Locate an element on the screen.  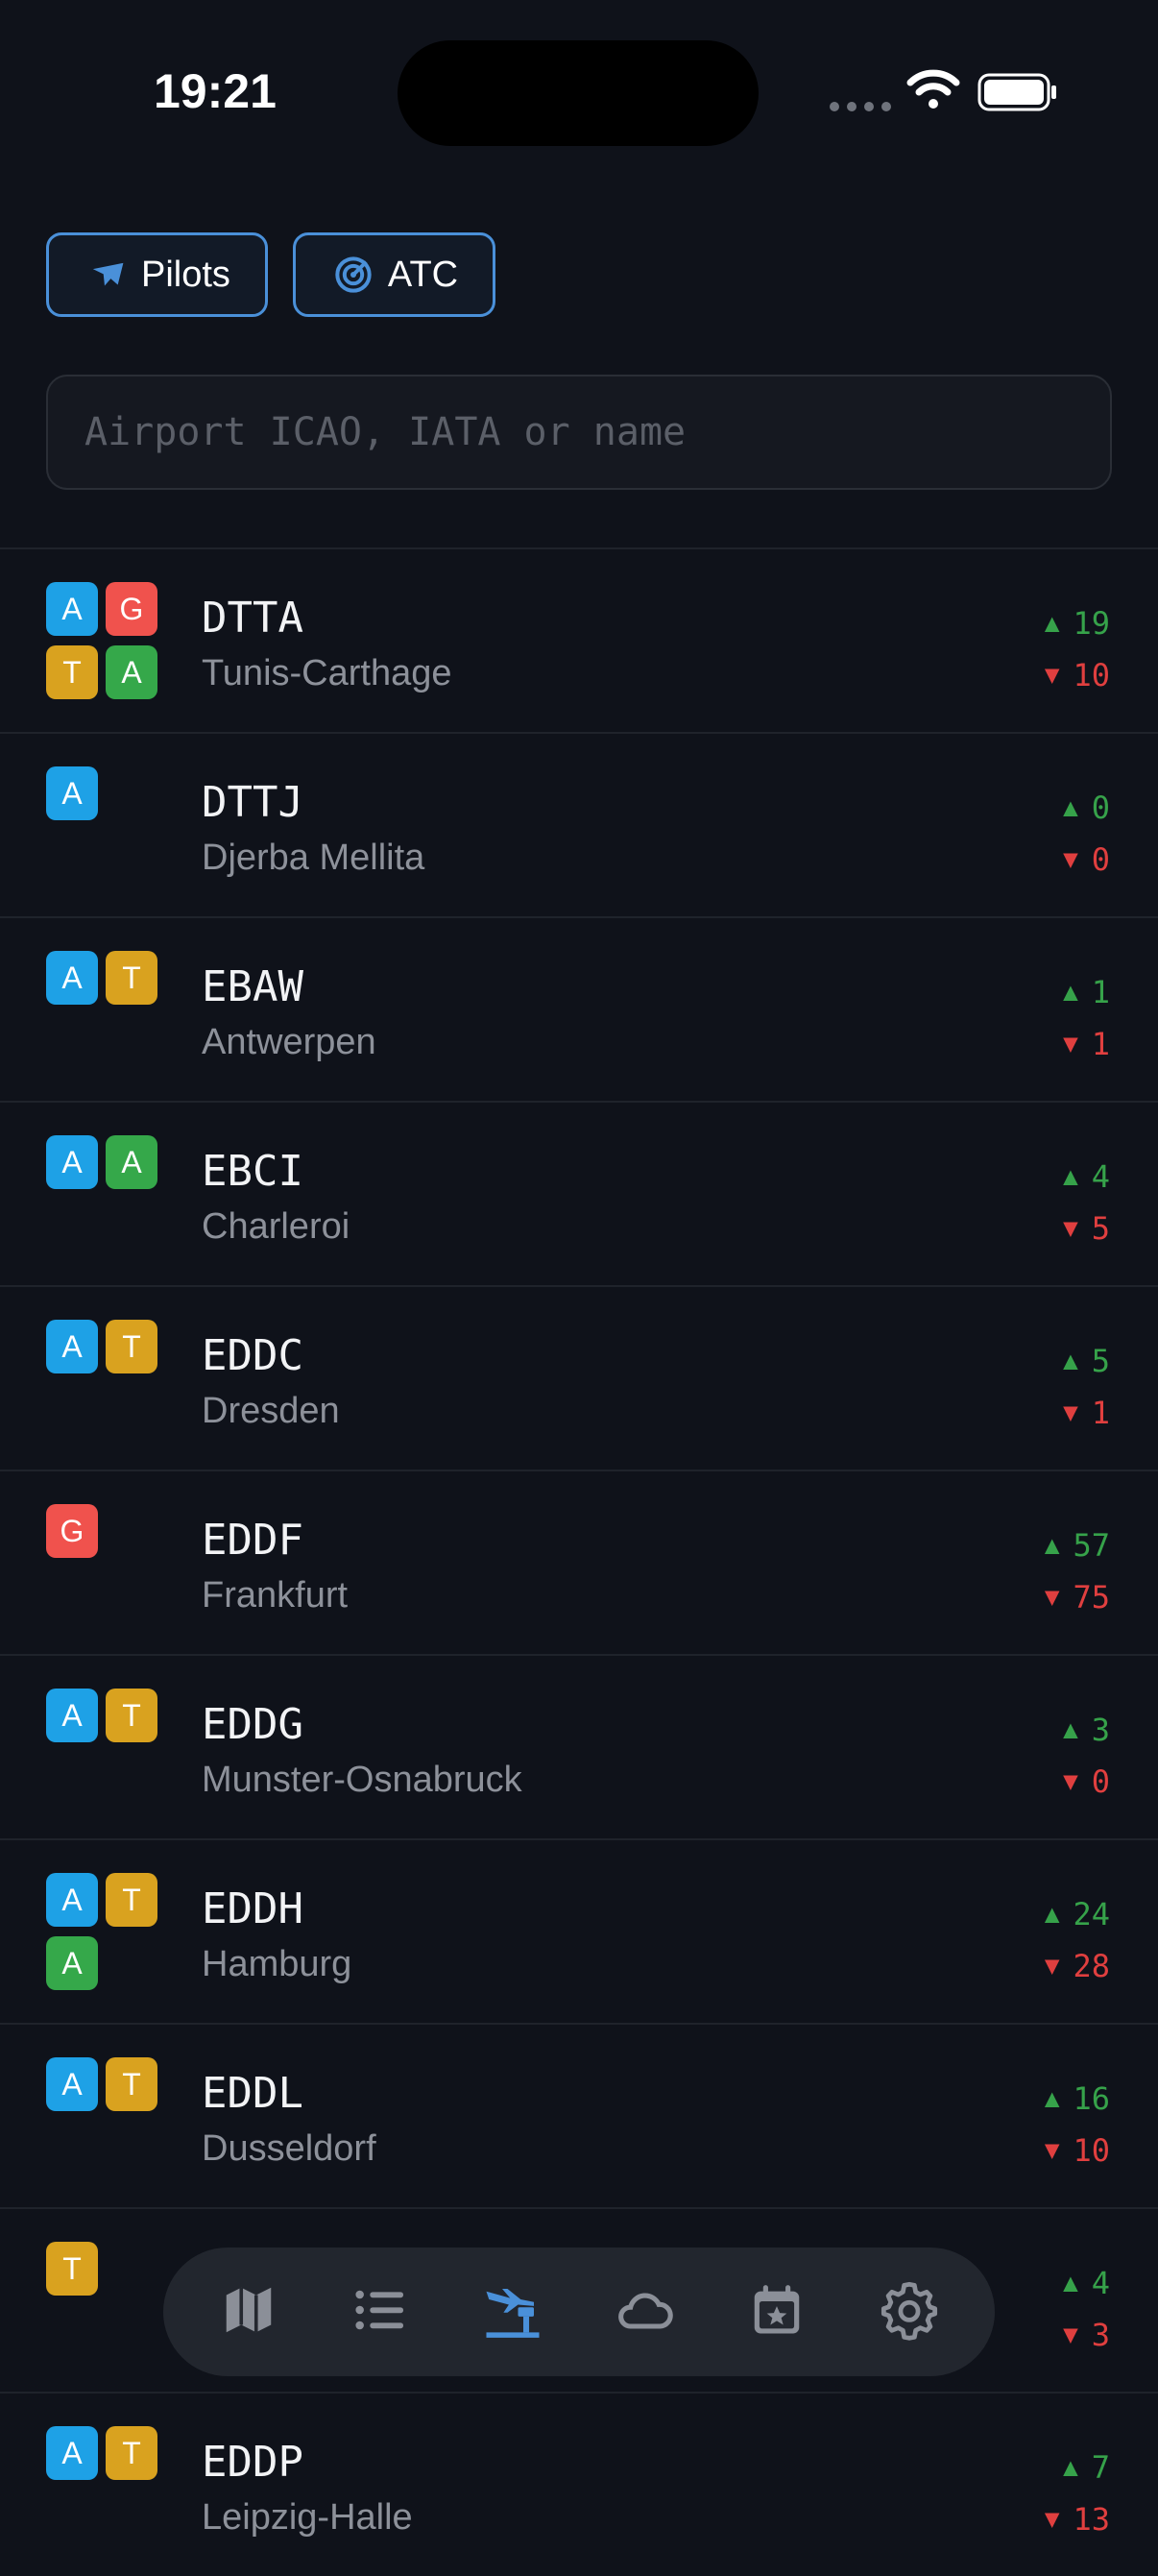
tab-map is located at coordinates (249, 2312).